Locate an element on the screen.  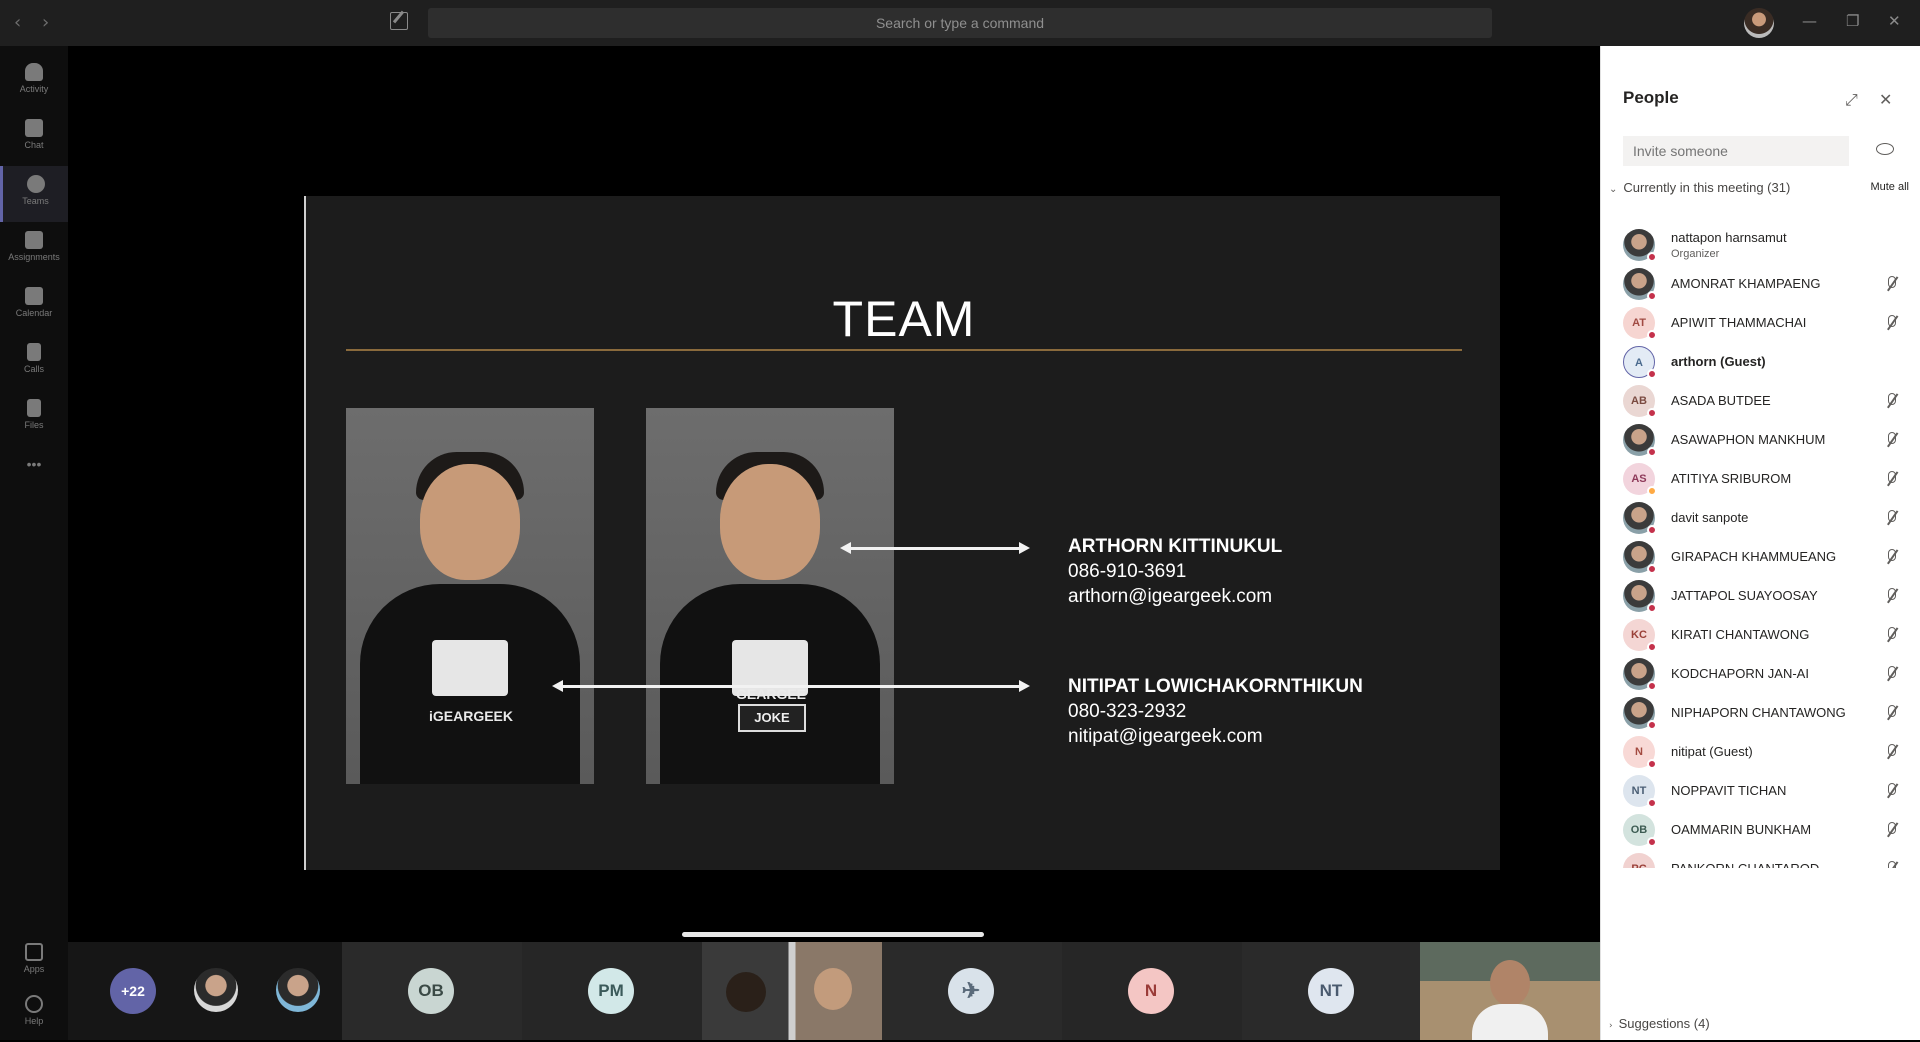
help-icon is located at coordinates (34, 1004).